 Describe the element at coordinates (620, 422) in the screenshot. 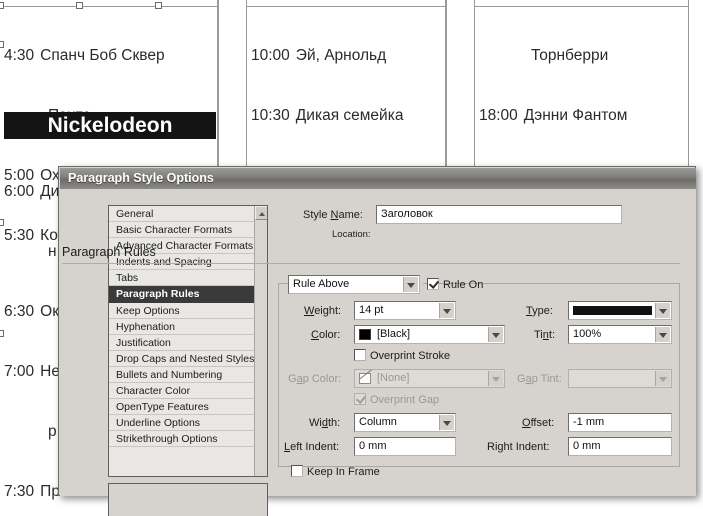

I see `offset-input: -1 mm` at that location.